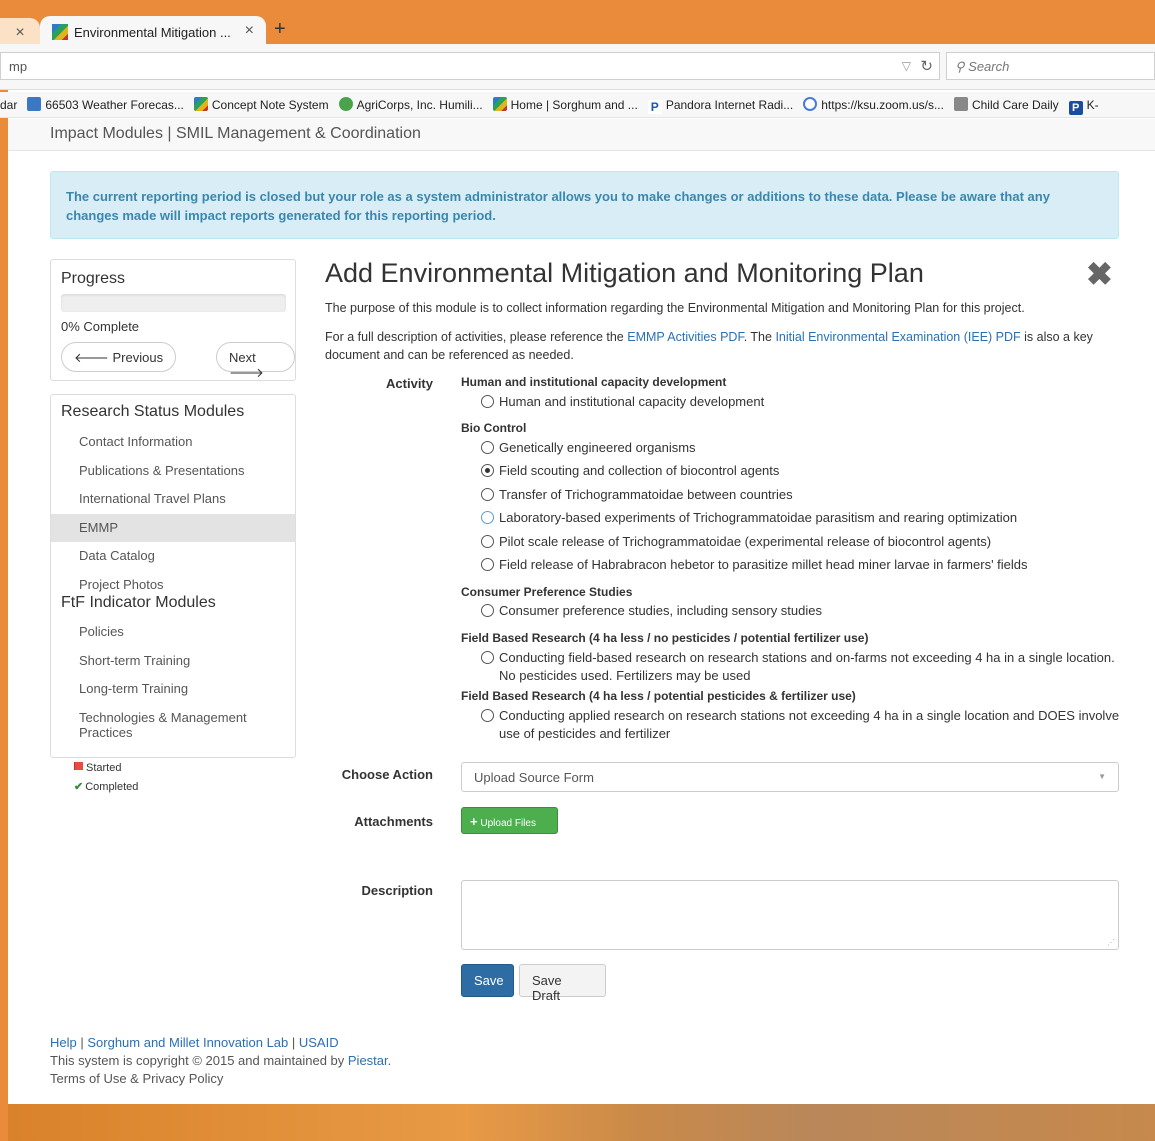  I want to click on sidebar-module-item: Data Catalog, so click(173, 556).